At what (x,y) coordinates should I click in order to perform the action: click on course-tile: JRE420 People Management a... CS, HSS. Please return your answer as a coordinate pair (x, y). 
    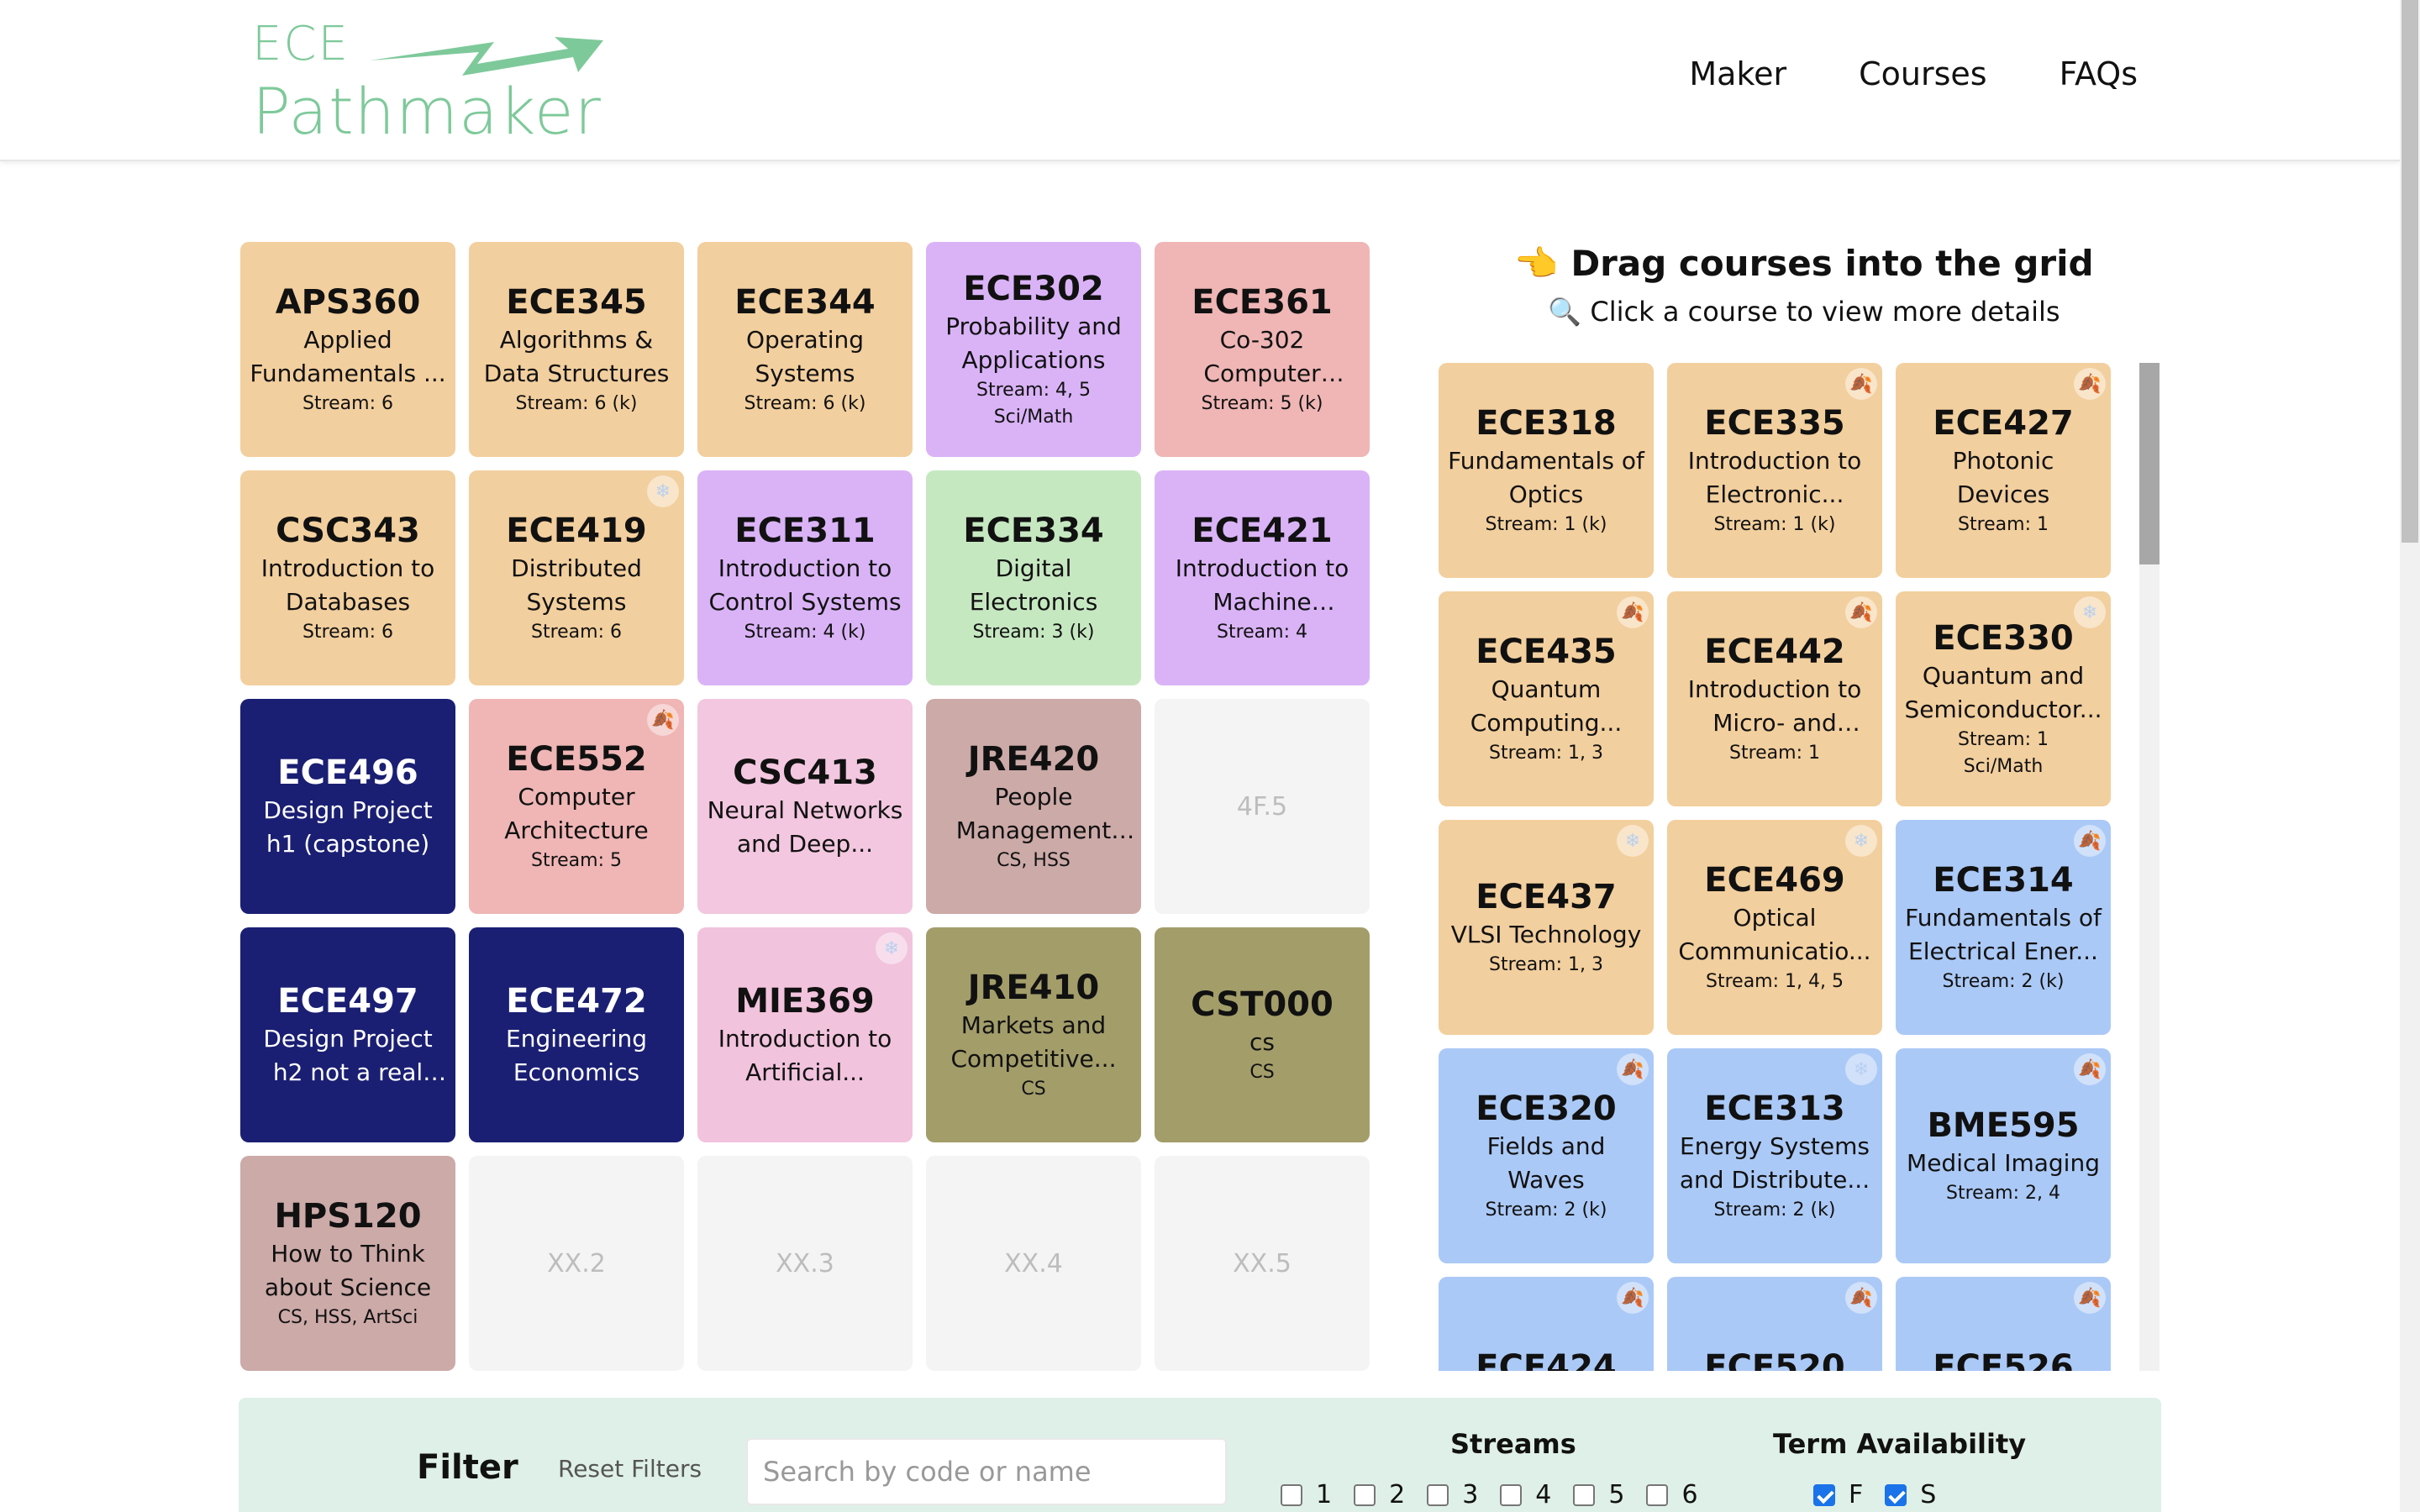
    Looking at the image, I should click on (1033, 806).